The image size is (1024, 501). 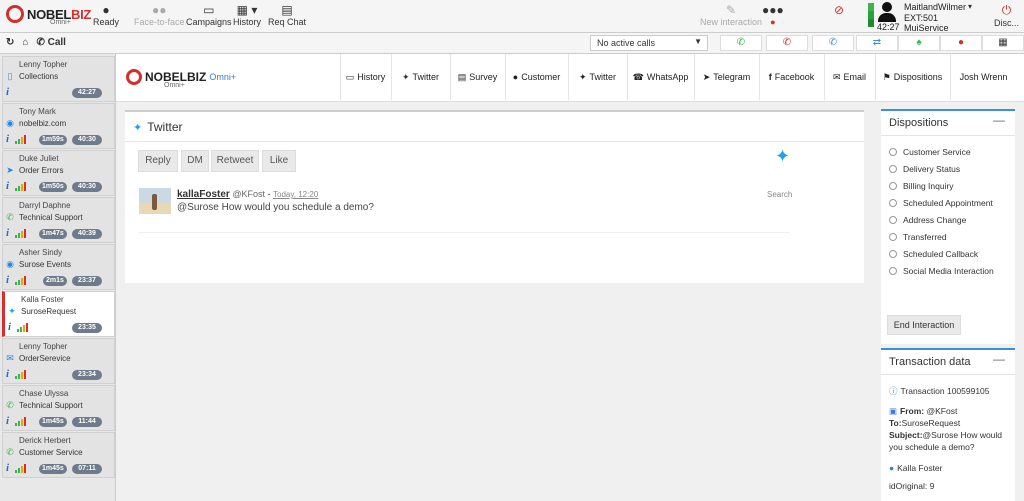 I want to click on call-button: ✆ Call, so click(x=51, y=42).